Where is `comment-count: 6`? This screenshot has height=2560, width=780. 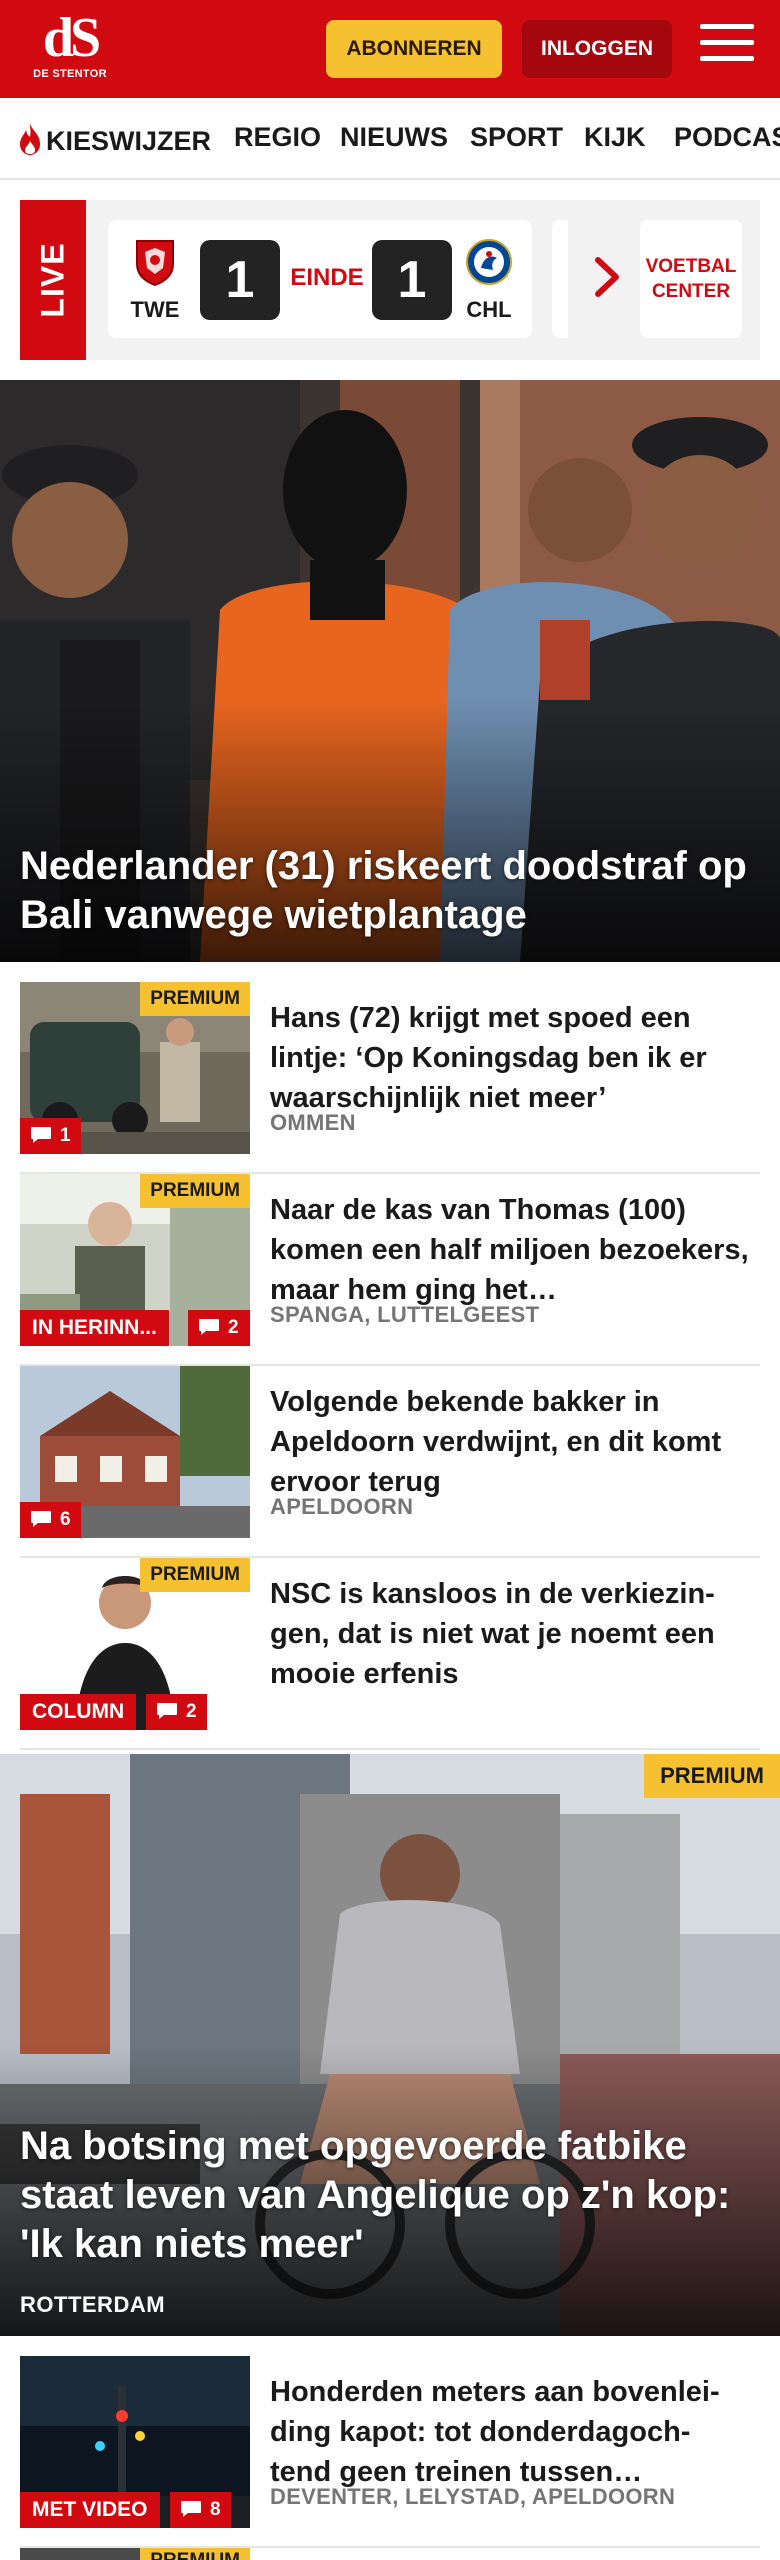
comment-count: 6 is located at coordinates (65, 1519).